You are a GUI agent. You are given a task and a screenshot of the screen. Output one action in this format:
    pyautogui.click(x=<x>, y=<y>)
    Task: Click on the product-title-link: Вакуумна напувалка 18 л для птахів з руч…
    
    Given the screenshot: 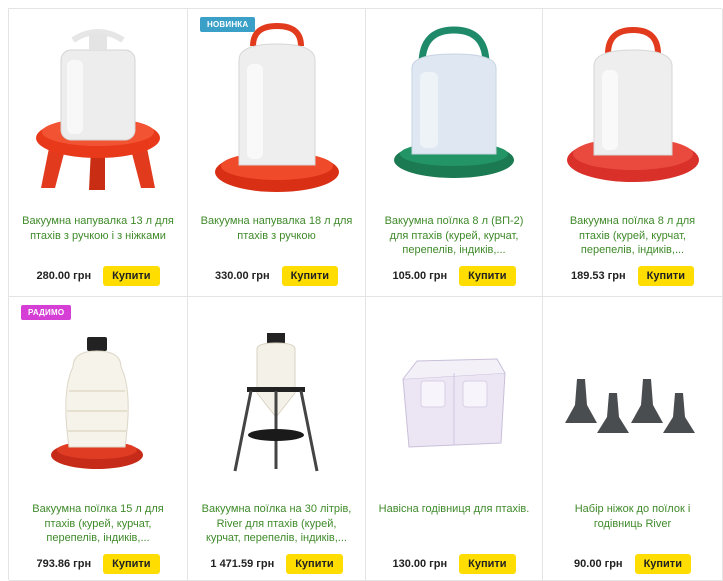 What is the action you would take?
    pyautogui.click(x=276, y=237)
    